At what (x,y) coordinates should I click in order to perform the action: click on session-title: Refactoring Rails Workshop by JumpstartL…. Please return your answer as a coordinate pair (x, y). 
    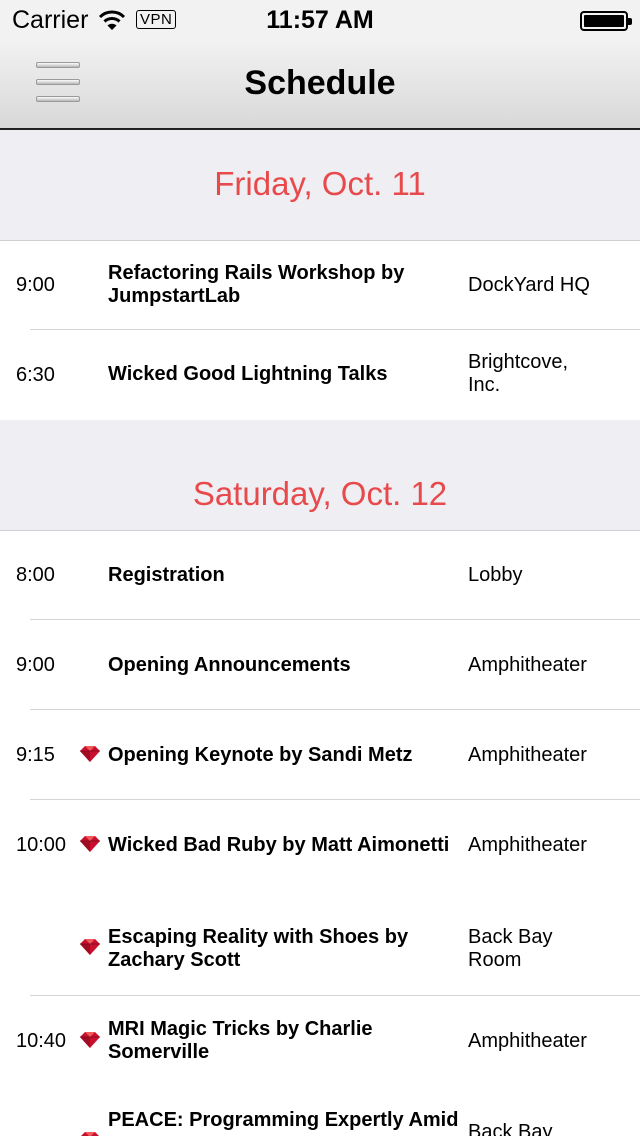
    Looking at the image, I should click on (256, 284).